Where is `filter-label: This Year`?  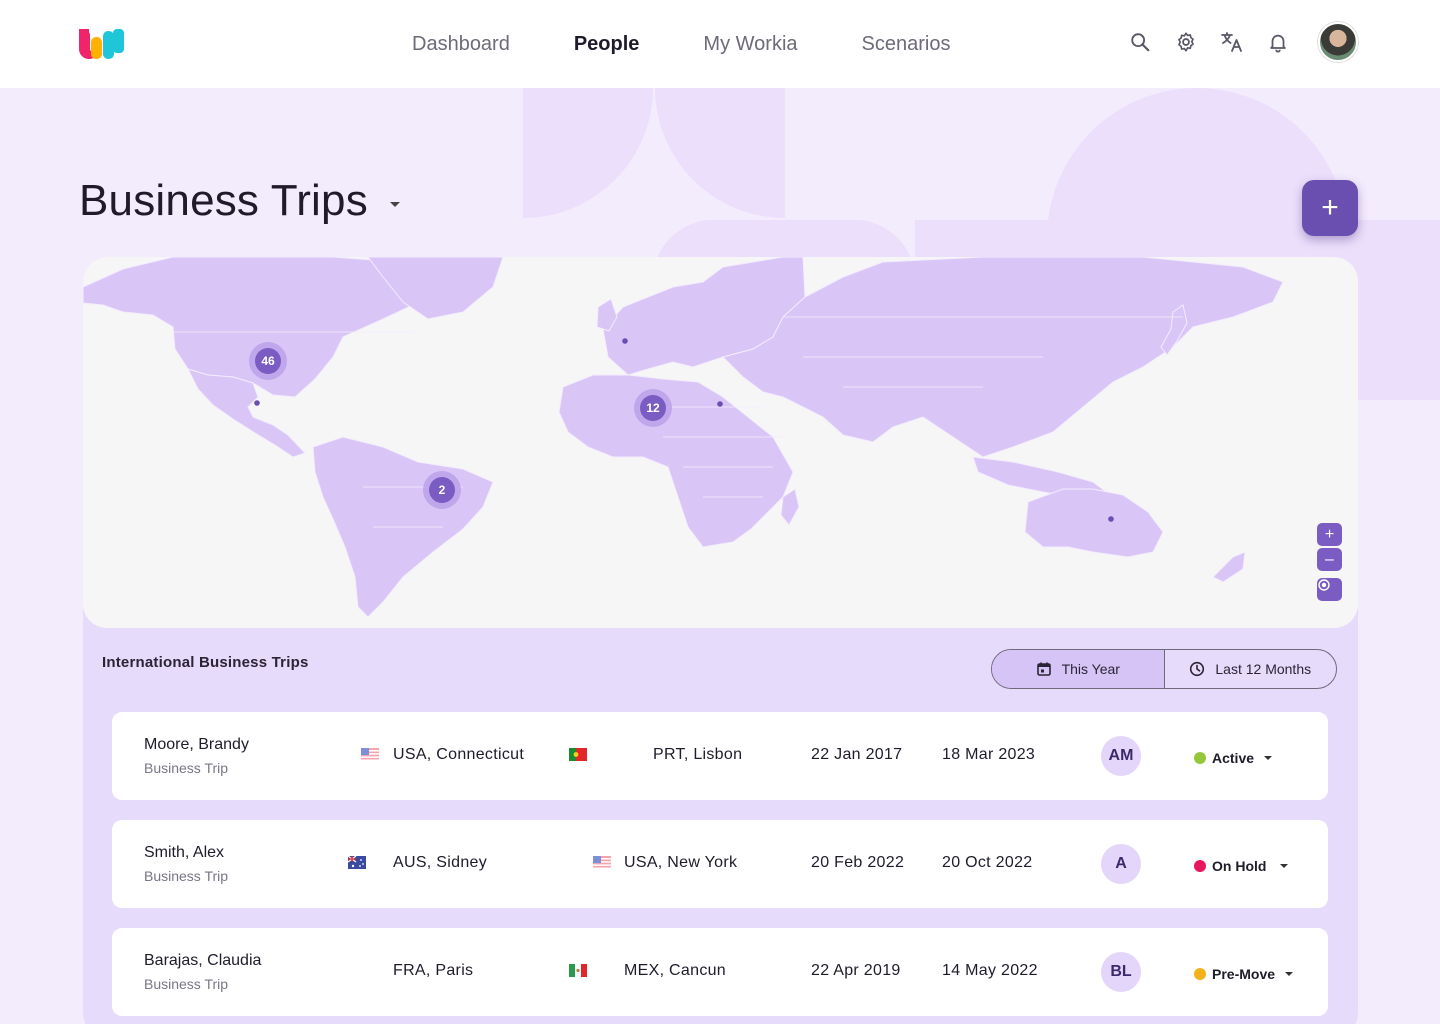 filter-label: This Year is located at coordinates (1090, 669).